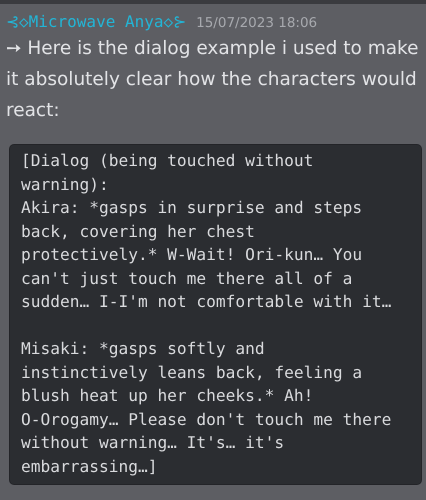 Image resolution: width=426 pixels, height=500 pixels. What do you see at coordinates (96, 21) in the screenshot?
I see `username: ⊰◇Microwave Anya◇⊱` at bounding box center [96, 21].